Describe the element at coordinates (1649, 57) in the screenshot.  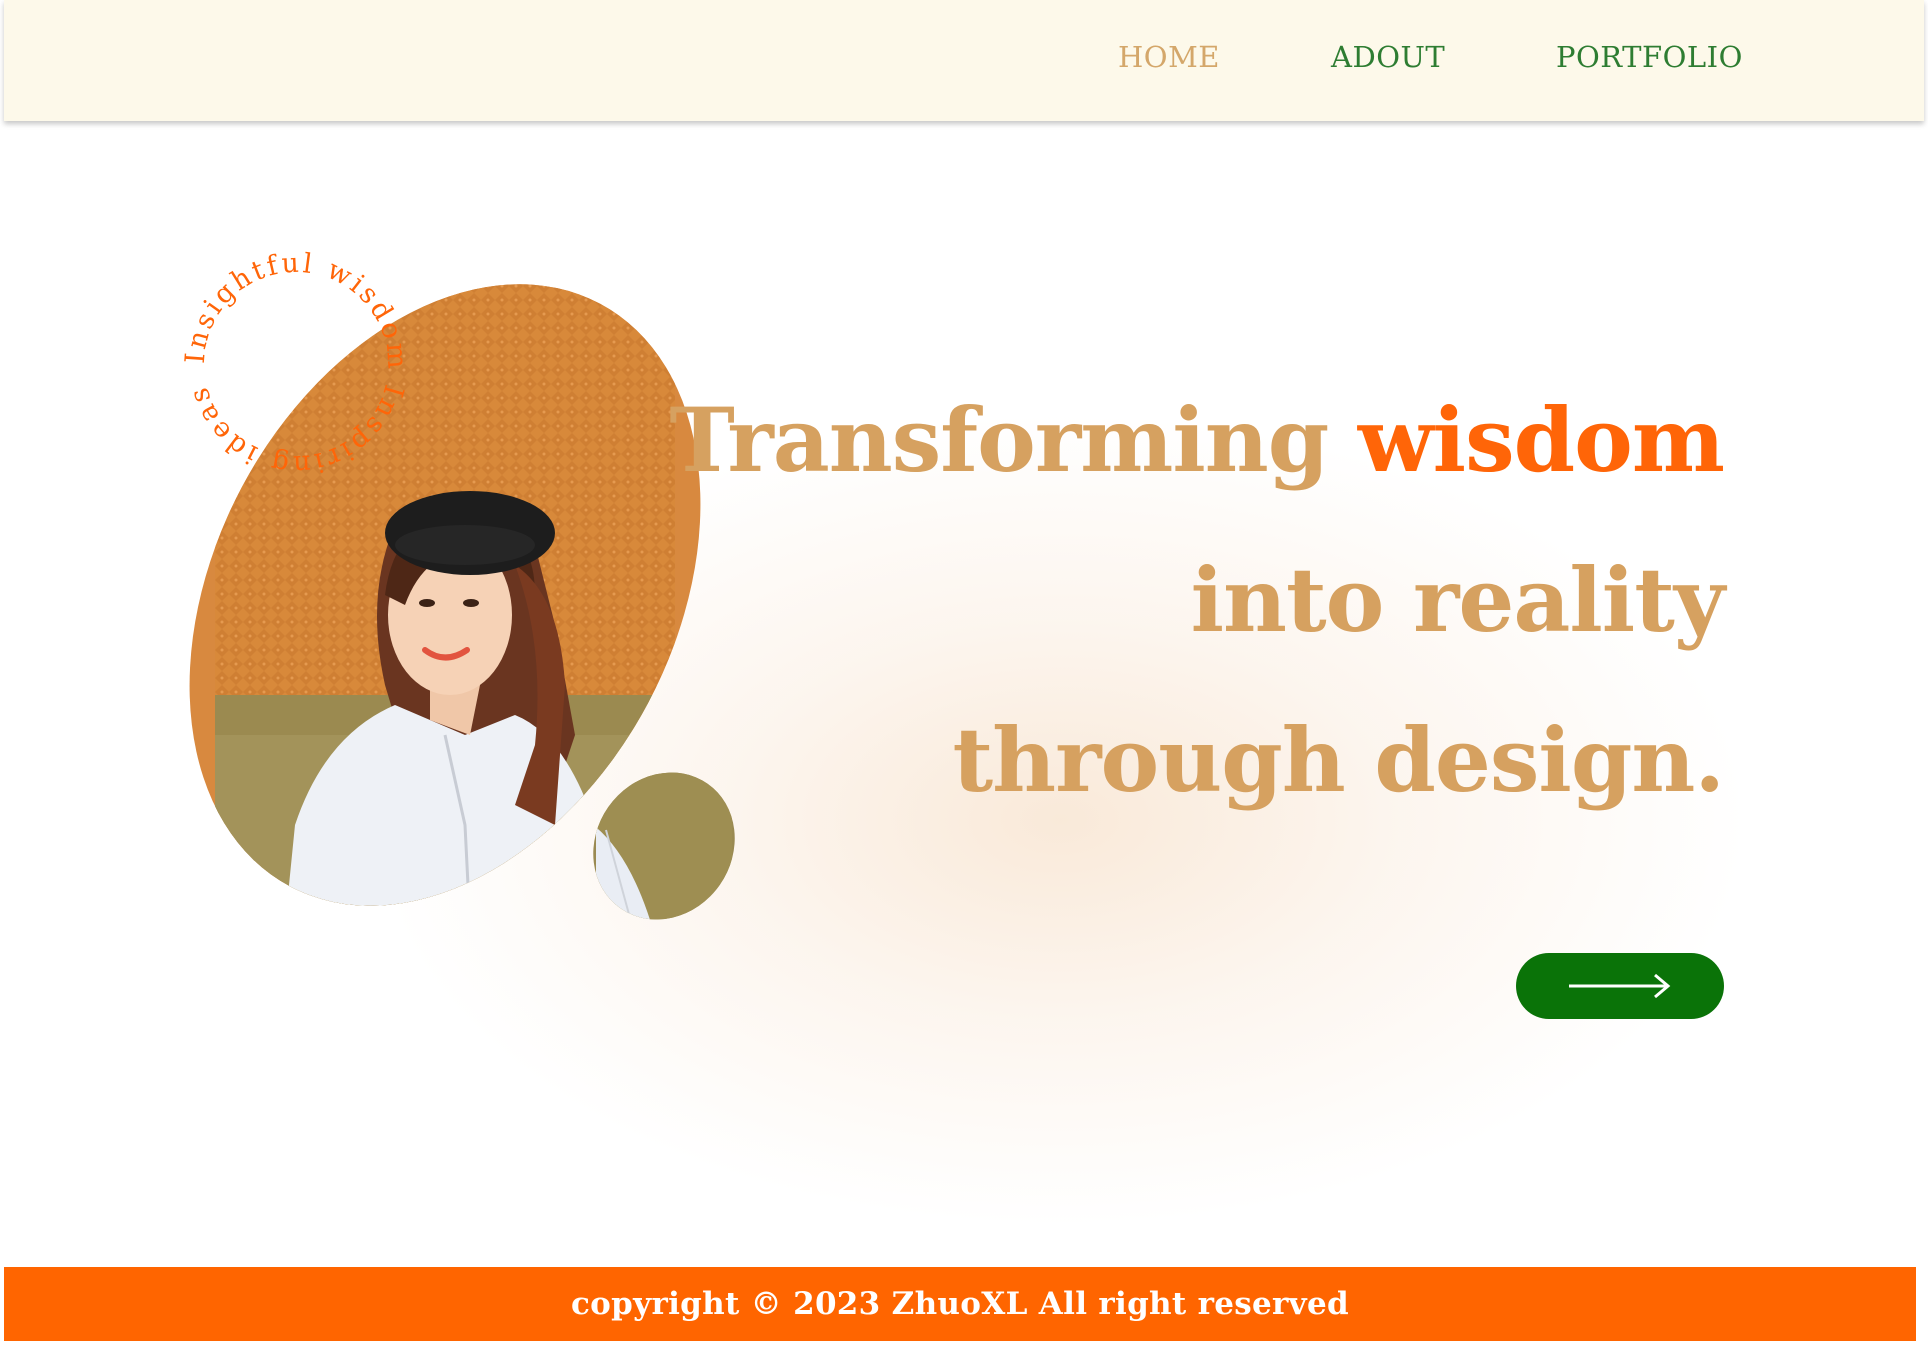
I see `nav-link-portfolio: PORTFOLIO` at that location.